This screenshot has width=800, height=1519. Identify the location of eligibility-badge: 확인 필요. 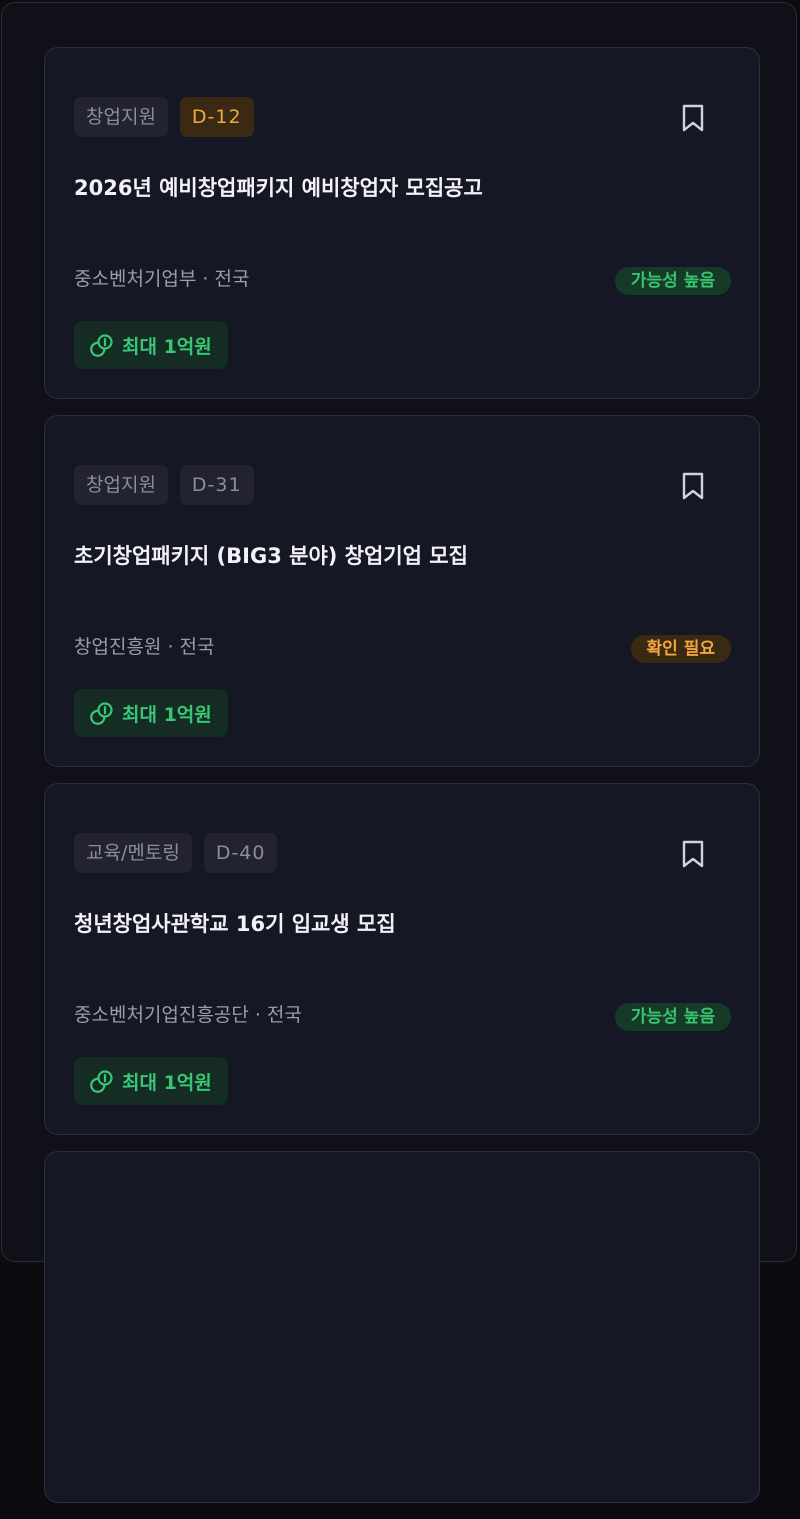
(680, 649).